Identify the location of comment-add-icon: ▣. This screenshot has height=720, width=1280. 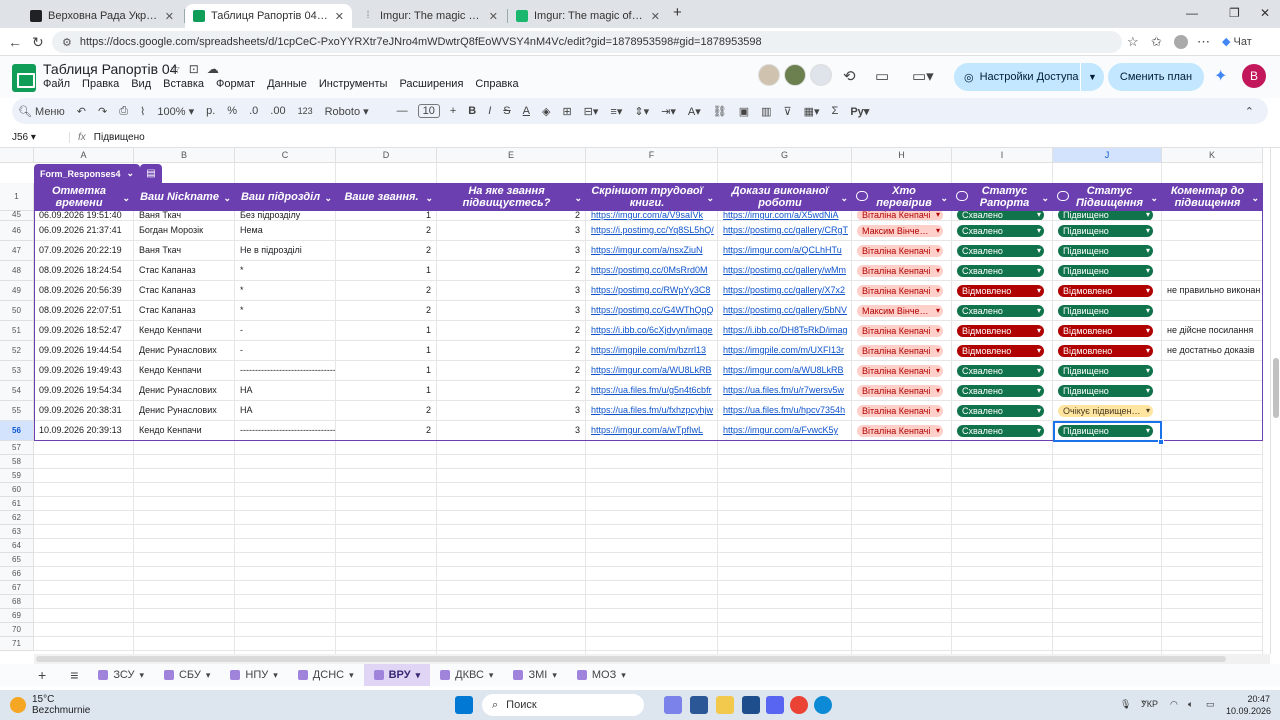
(744, 111).